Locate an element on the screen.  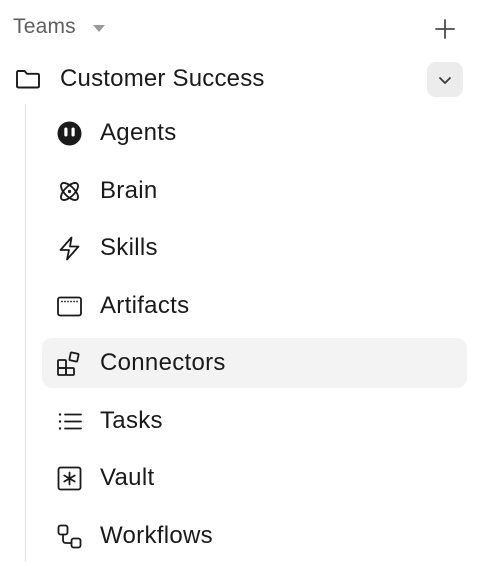
team-name: Customer Success is located at coordinates (162, 78).